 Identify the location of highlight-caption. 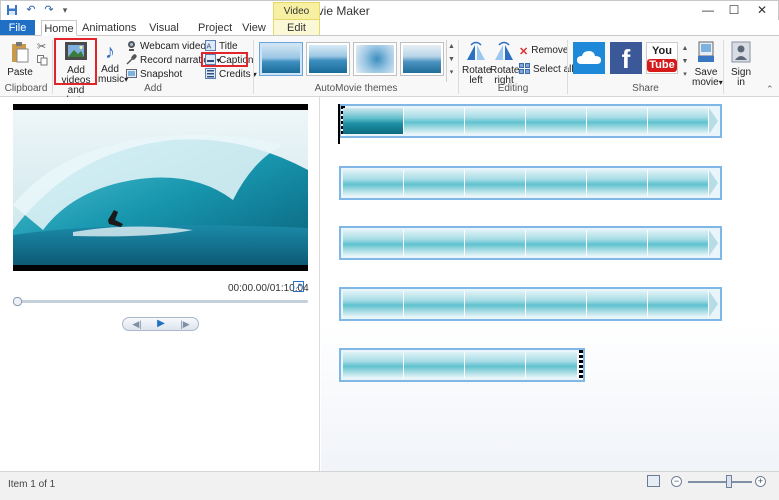
(224, 59).